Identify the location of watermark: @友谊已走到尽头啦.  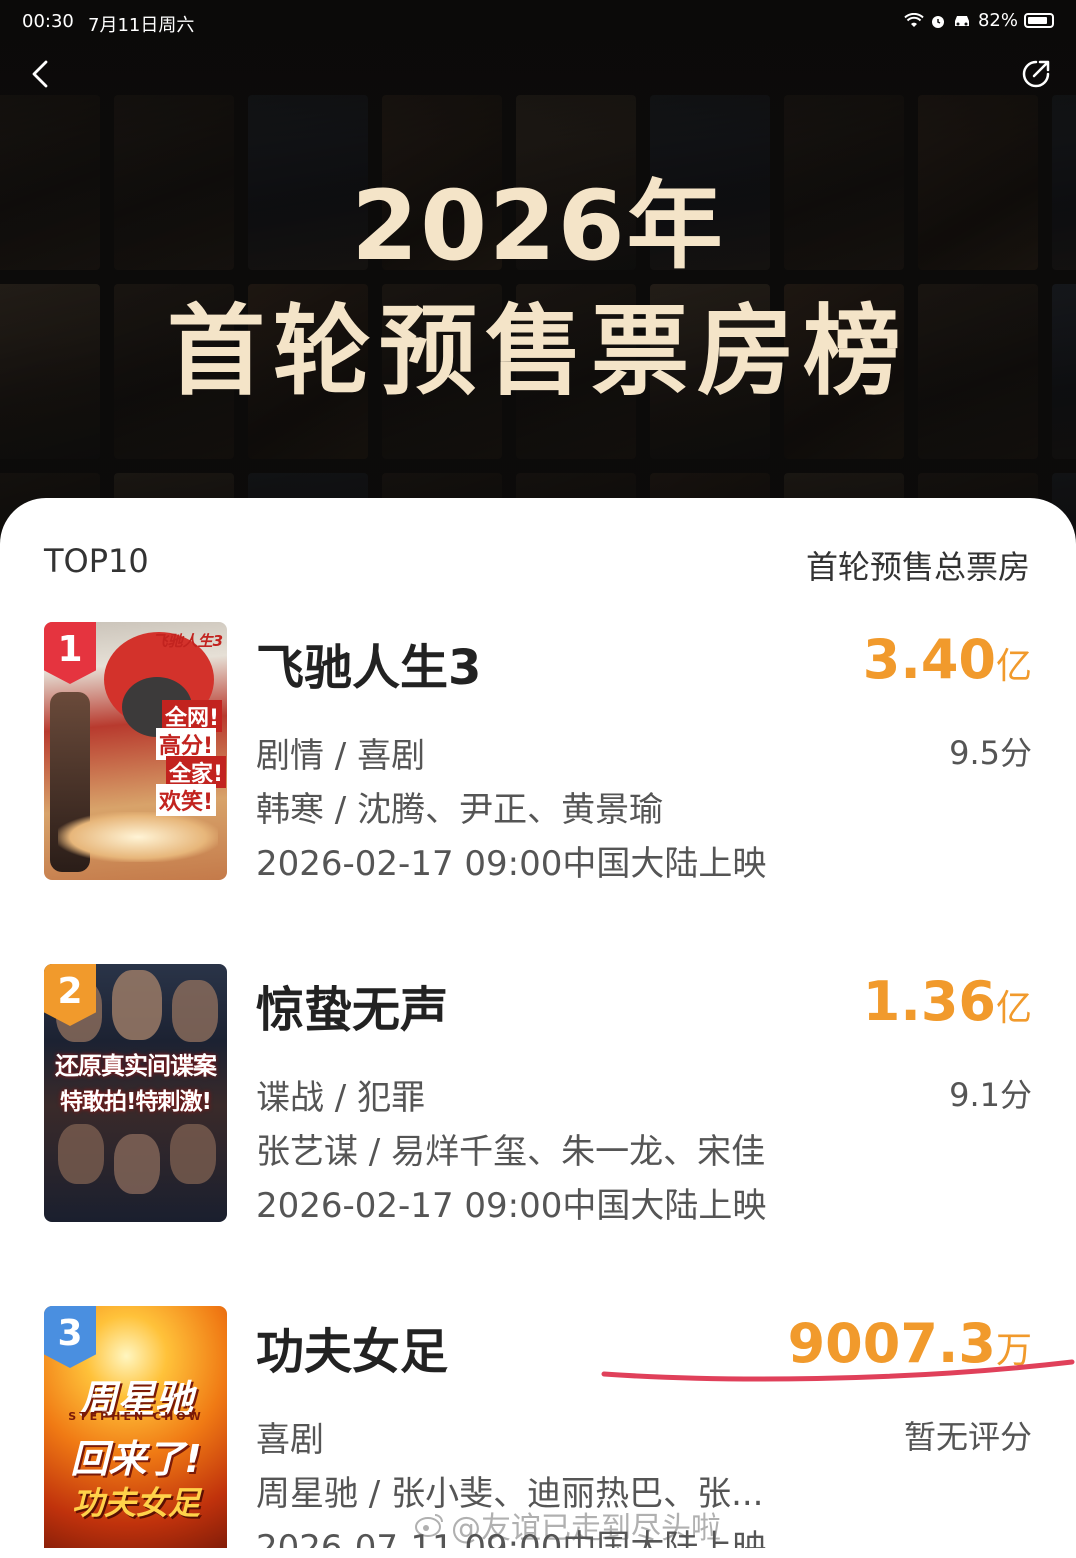
(568, 1525).